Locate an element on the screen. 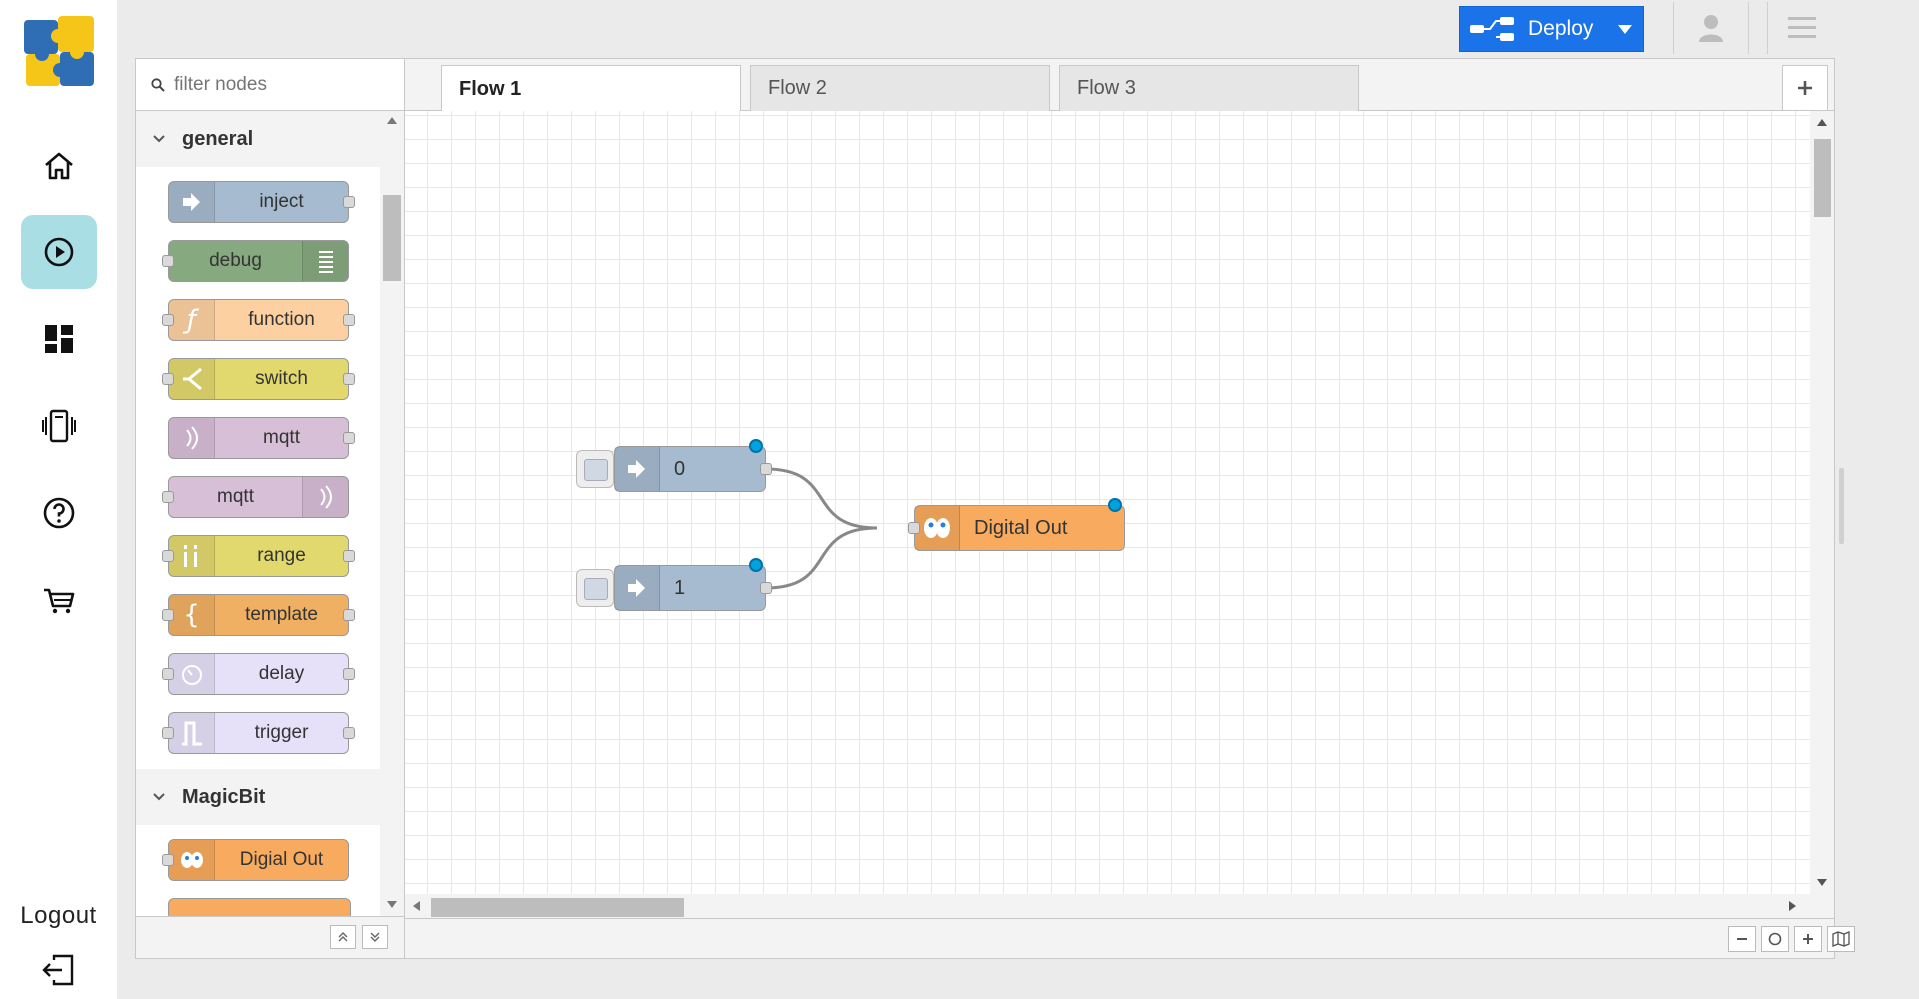 This screenshot has height=999, width=1919. category-body-magicbit: Digial Out is located at coordinates (258, 870).